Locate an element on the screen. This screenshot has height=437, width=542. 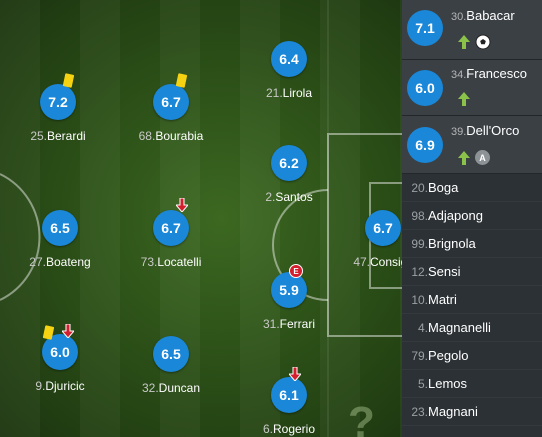
bench-player-brignola: 99.Brignola is located at coordinates (472, 244).